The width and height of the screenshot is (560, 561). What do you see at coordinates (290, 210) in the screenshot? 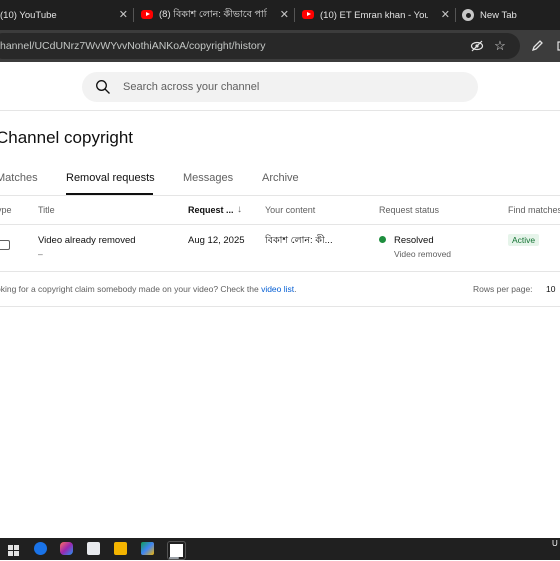
I see `column-header-your-content: Your content` at bounding box center [290, 210].